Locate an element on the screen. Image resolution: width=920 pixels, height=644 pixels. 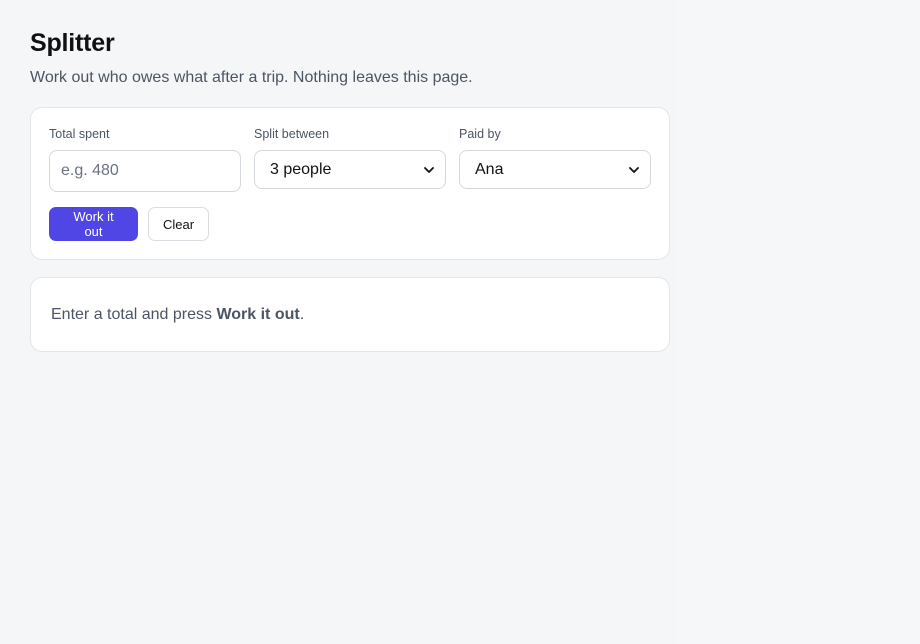
result-suffix: . is located at coordinates (302, 314).